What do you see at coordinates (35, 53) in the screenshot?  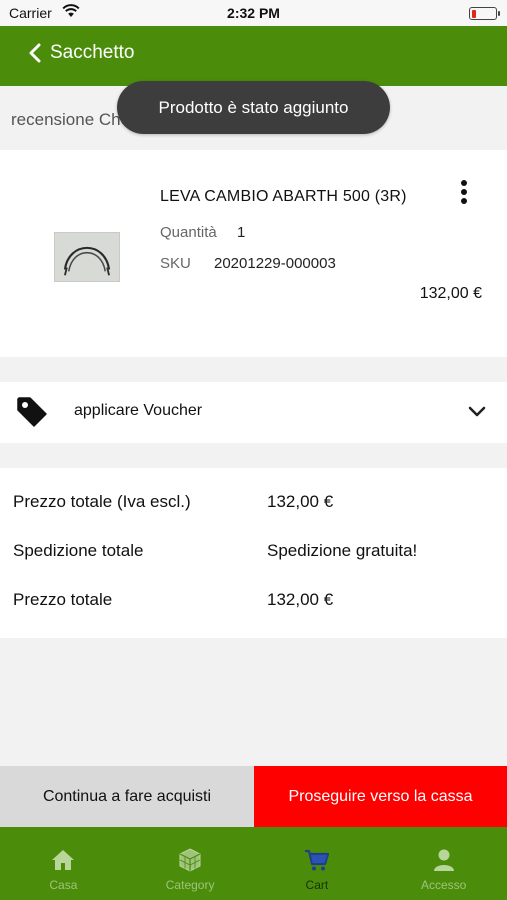 I see `chevron-left-icon` at bounding box center [35, 53].